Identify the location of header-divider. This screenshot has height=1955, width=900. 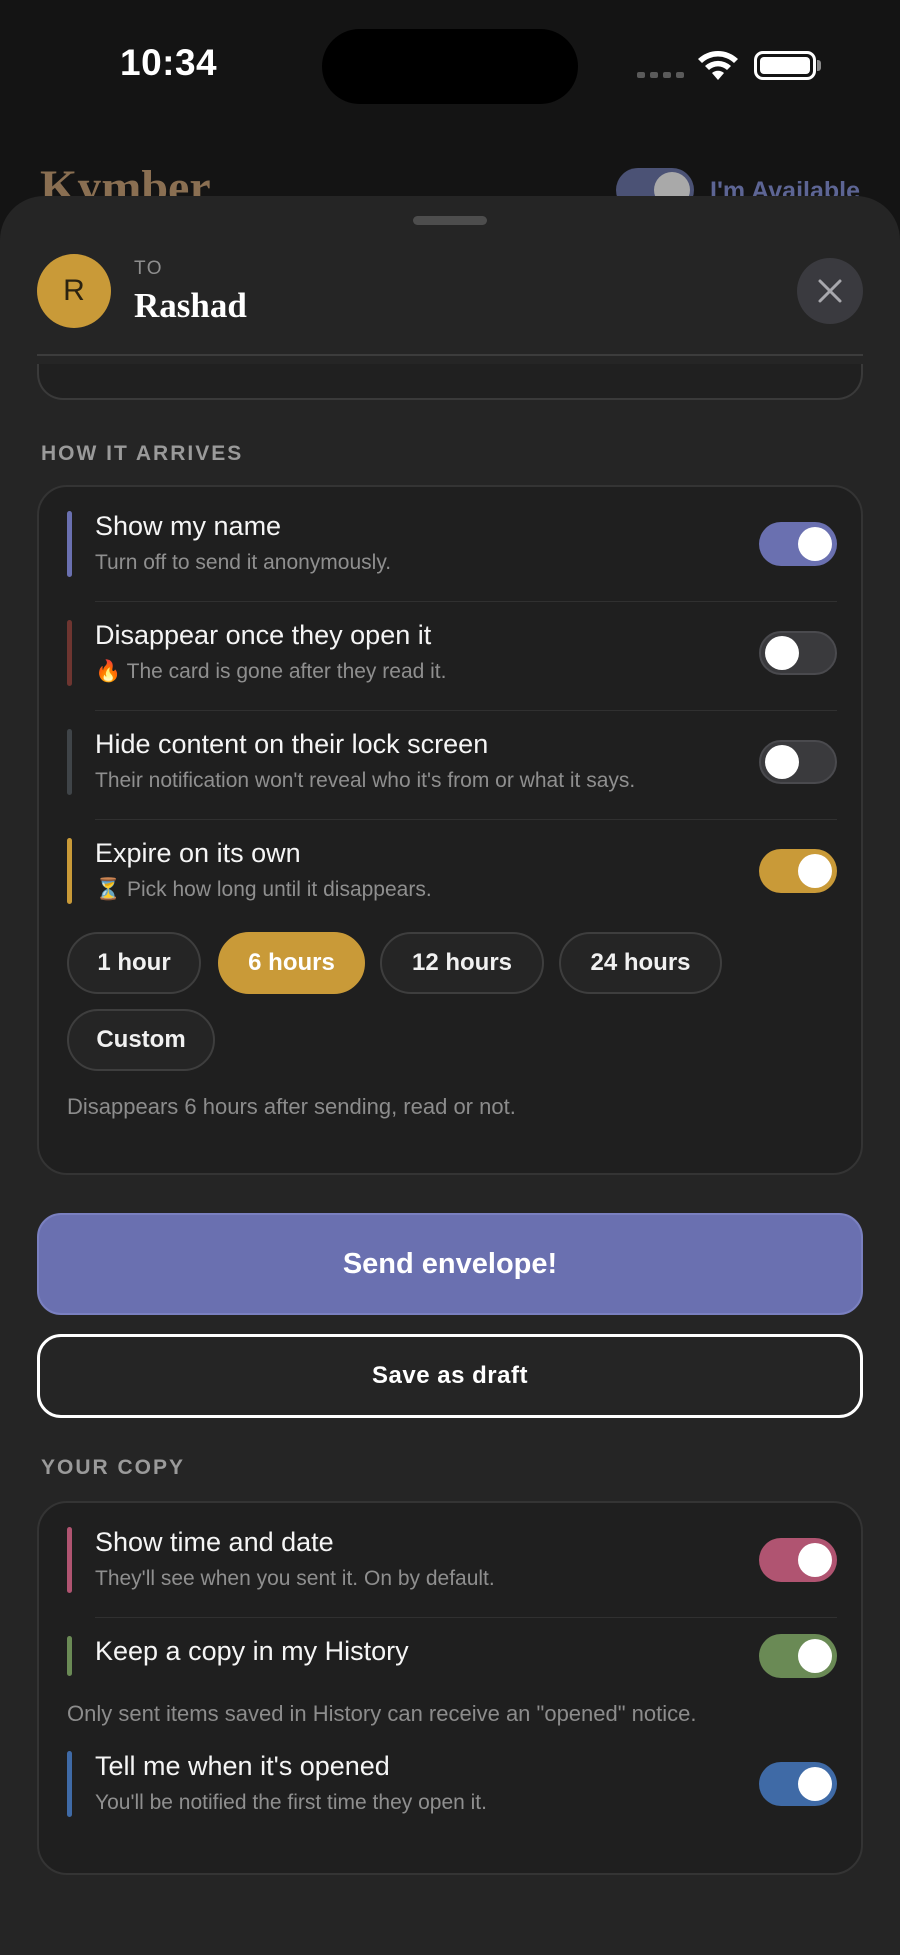
(450, 355).